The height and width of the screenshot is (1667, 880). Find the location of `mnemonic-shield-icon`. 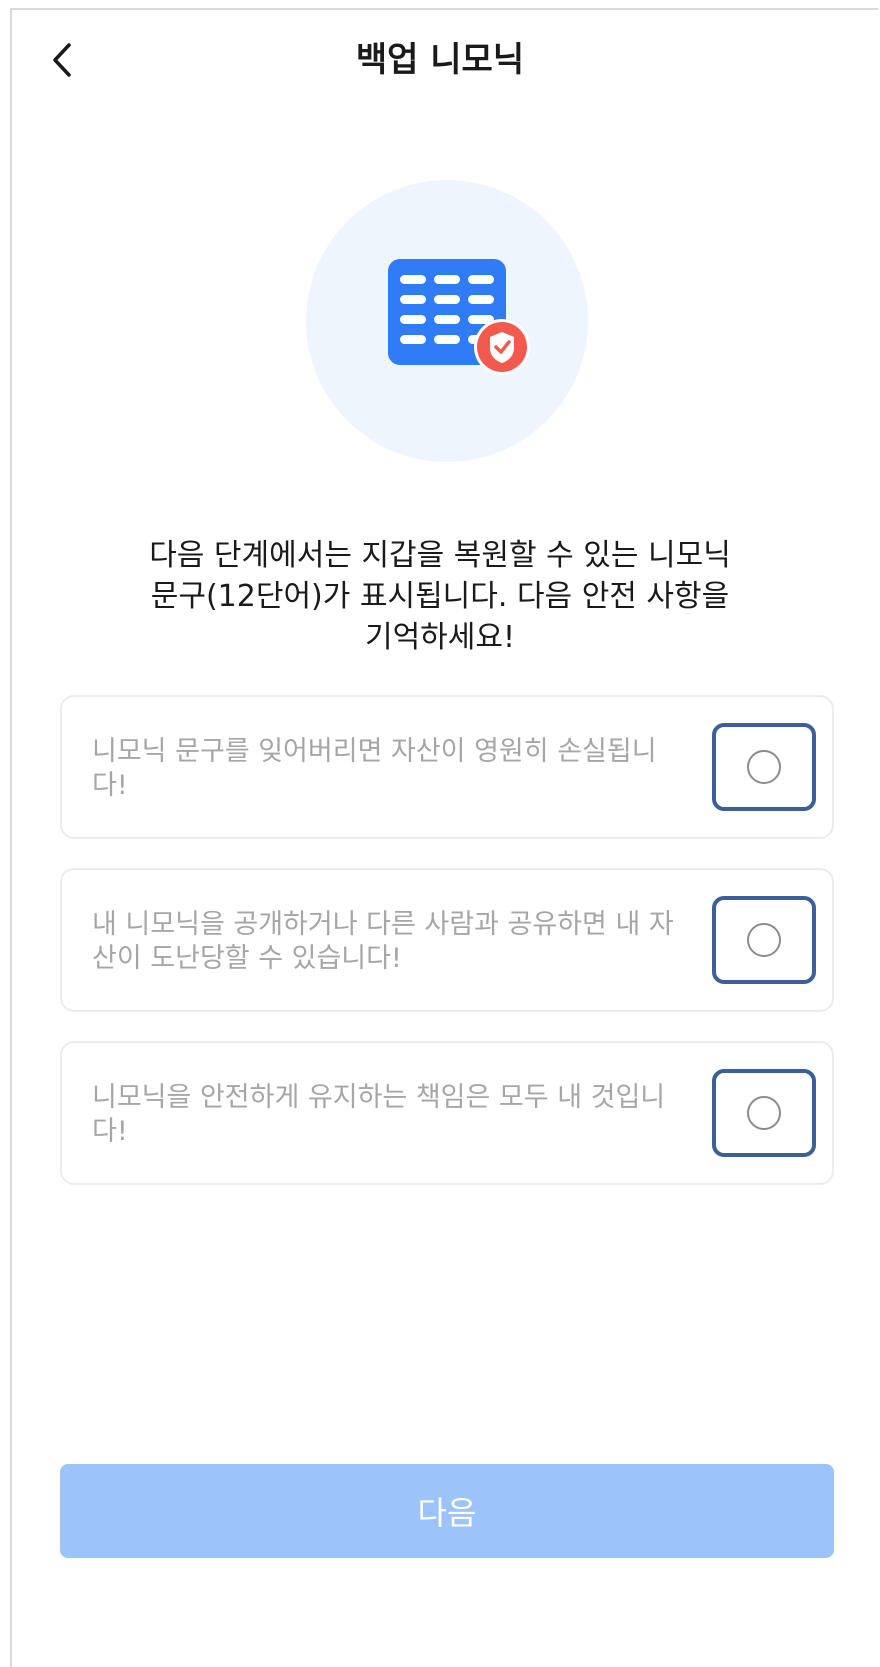

mnemonic-shield-icon is located at coordinates (459, 317).